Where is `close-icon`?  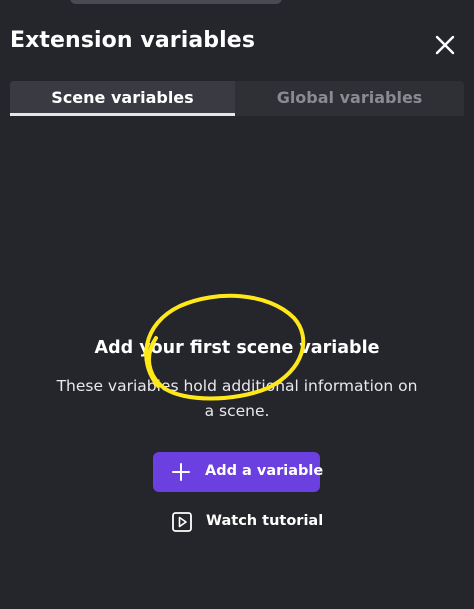
close-icon is located at coordinates (445, 45).